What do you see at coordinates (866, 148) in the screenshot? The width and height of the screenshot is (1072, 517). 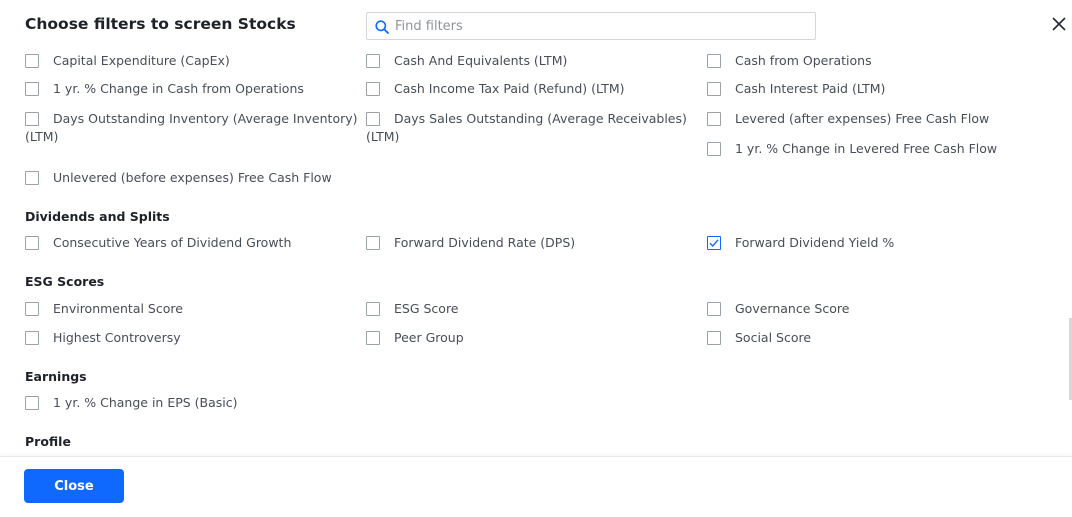 I see `filter-label: 1 yr. % Change in Levered Free Cash Flow` at bounding box center [866, 148].